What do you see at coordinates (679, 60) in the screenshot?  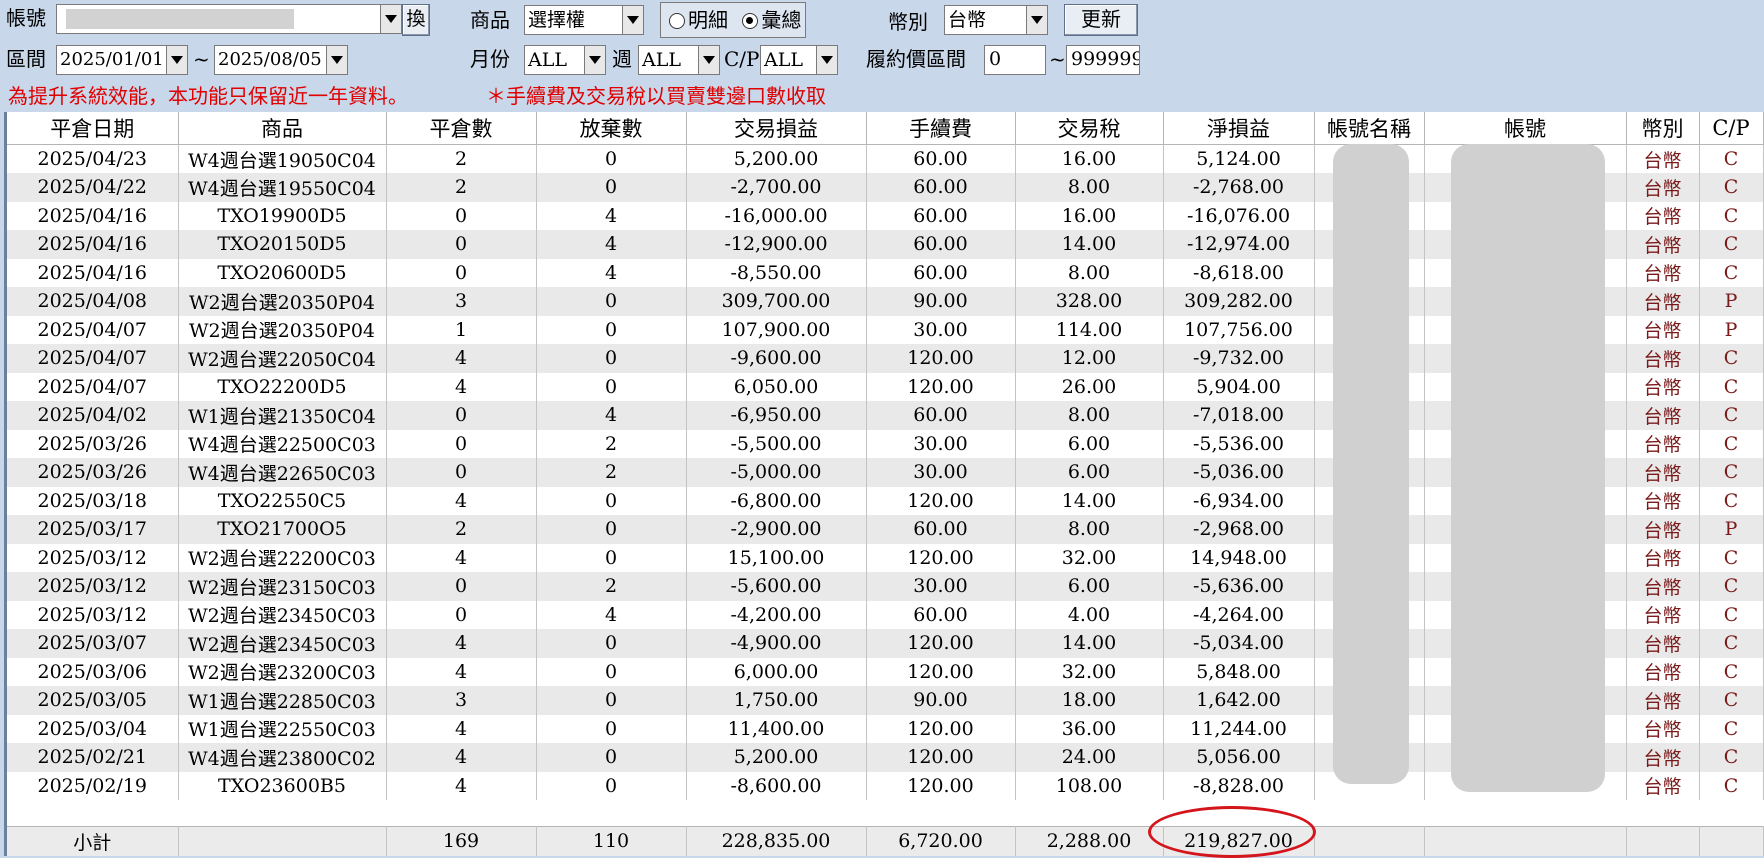 I see `week-dropdown: ALL` at bounding box center [679, 60].